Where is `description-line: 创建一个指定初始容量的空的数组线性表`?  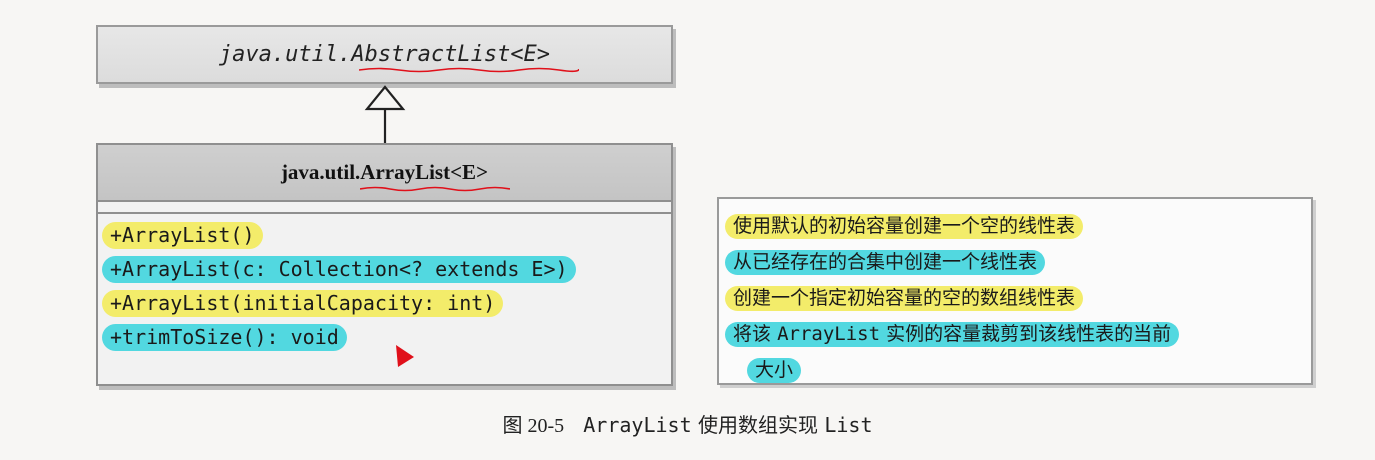 description-line: 创建一个指定初始容量的空的数组线性表 is located at coordinates (1018, 298).